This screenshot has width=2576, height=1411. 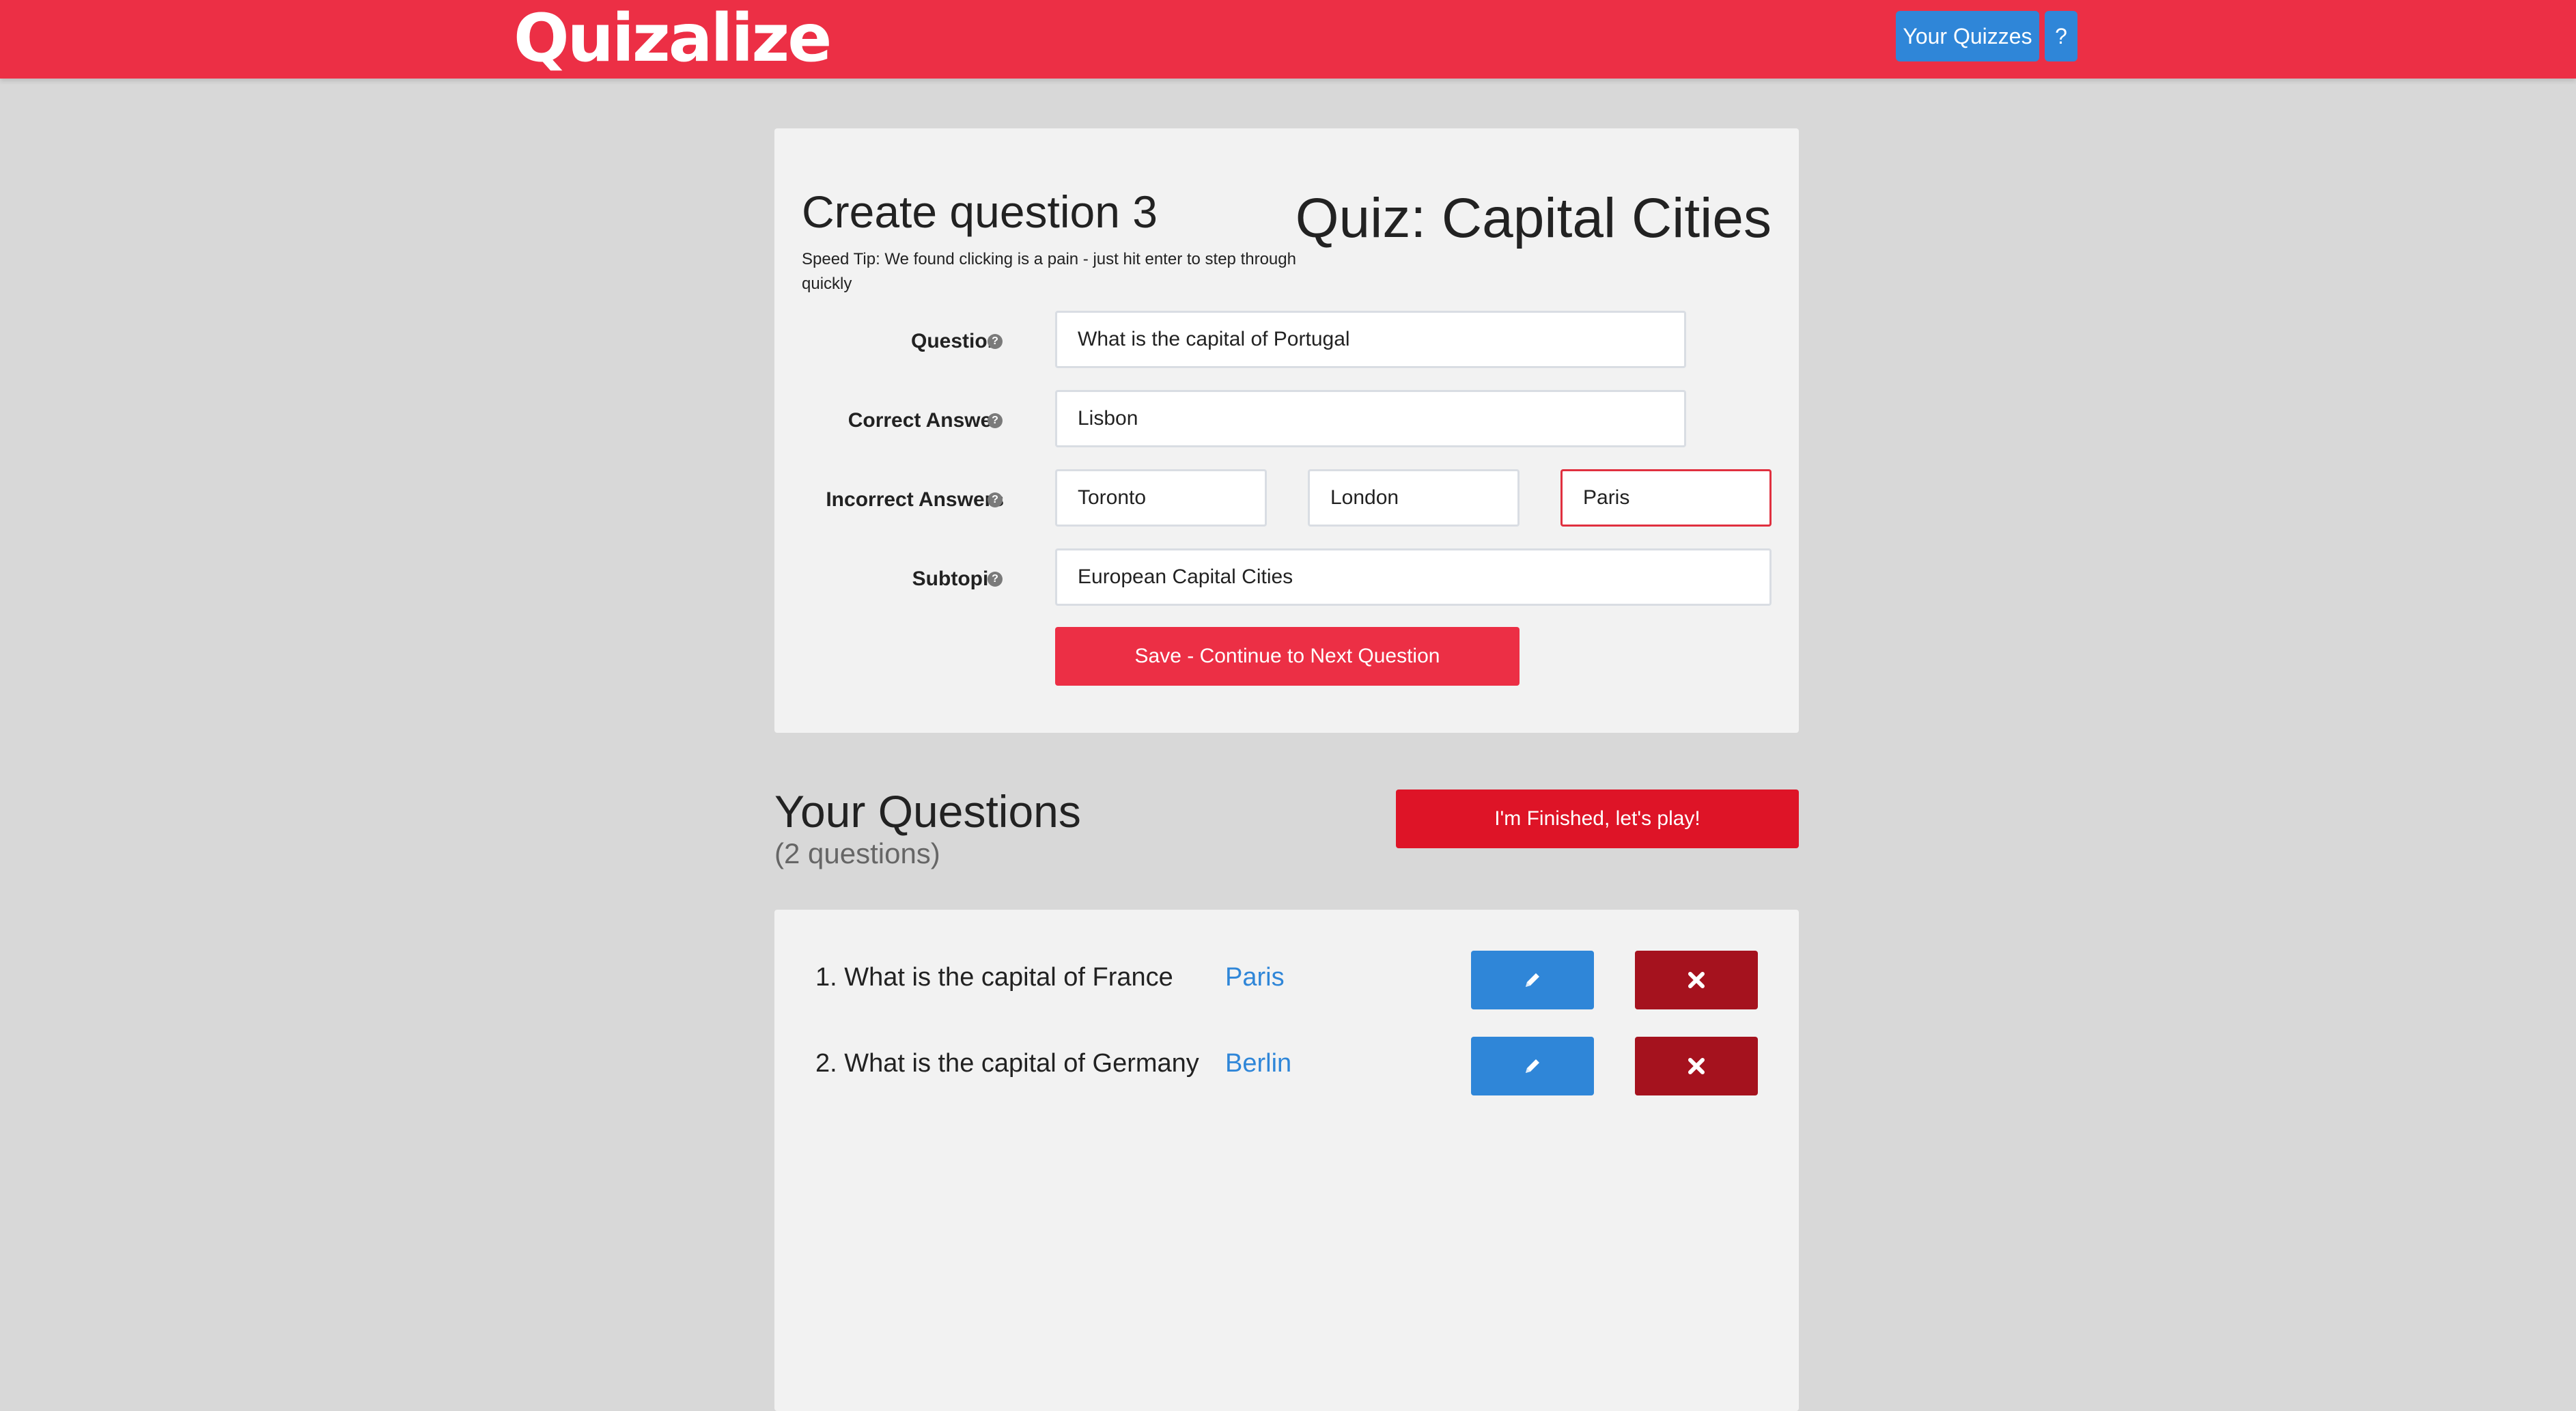 What do you see at coordinates (1288, 39) in the screenshot?
I see `top-navbar: Quizalize Your Quizzes ?` at bounding box center [1288, 39].